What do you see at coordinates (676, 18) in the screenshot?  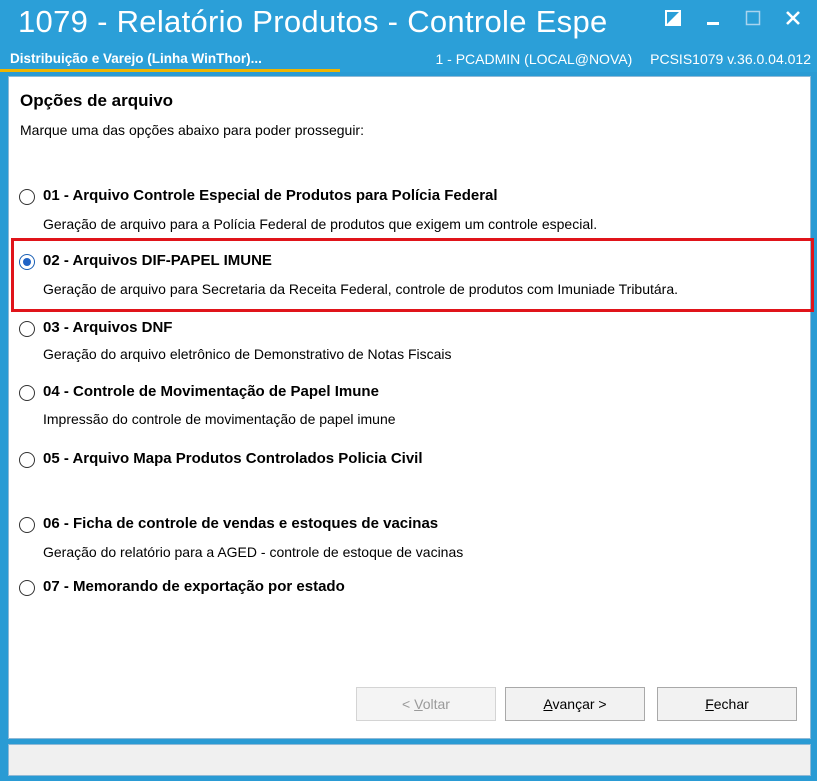 I see `restore-icon` at bounding box center [676, 18].